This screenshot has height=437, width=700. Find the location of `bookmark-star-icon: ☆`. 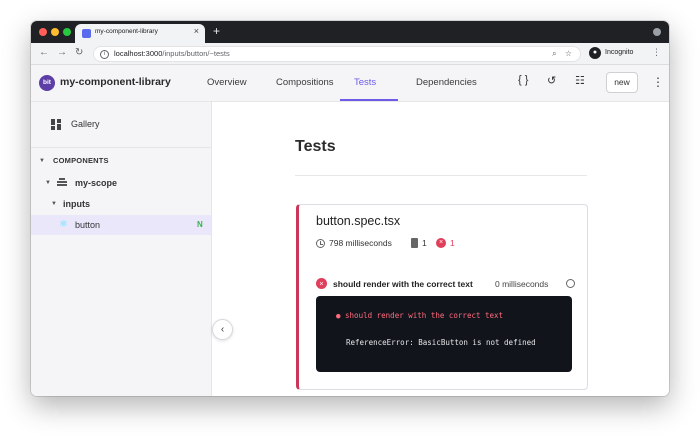

bookmark-star-icon: ☆ is located at coordinates (568, 53).